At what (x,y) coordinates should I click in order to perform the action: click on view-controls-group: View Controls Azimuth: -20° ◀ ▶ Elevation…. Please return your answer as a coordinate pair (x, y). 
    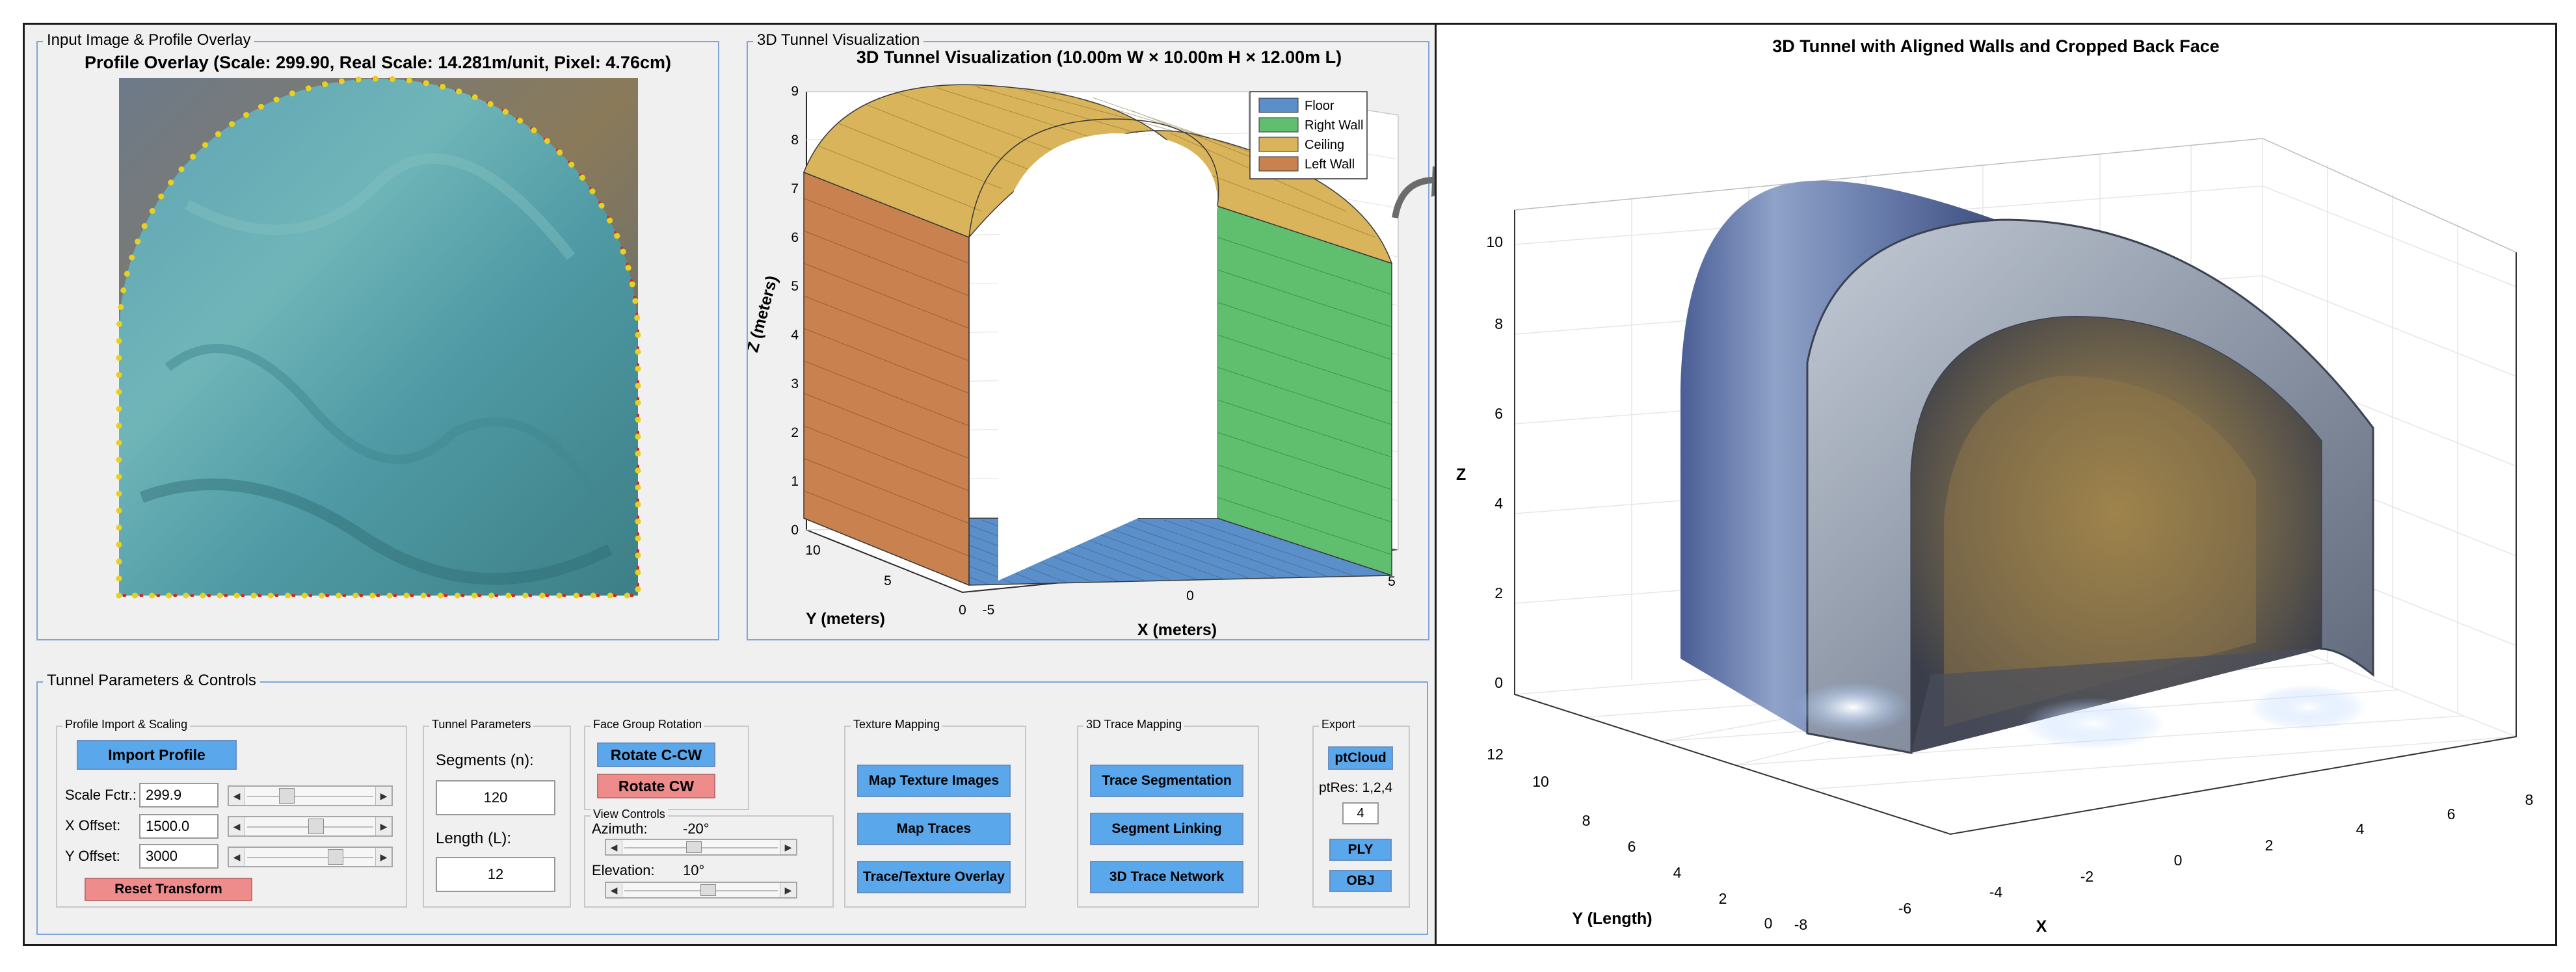
    Looking at the image, I should click on (709, 858).